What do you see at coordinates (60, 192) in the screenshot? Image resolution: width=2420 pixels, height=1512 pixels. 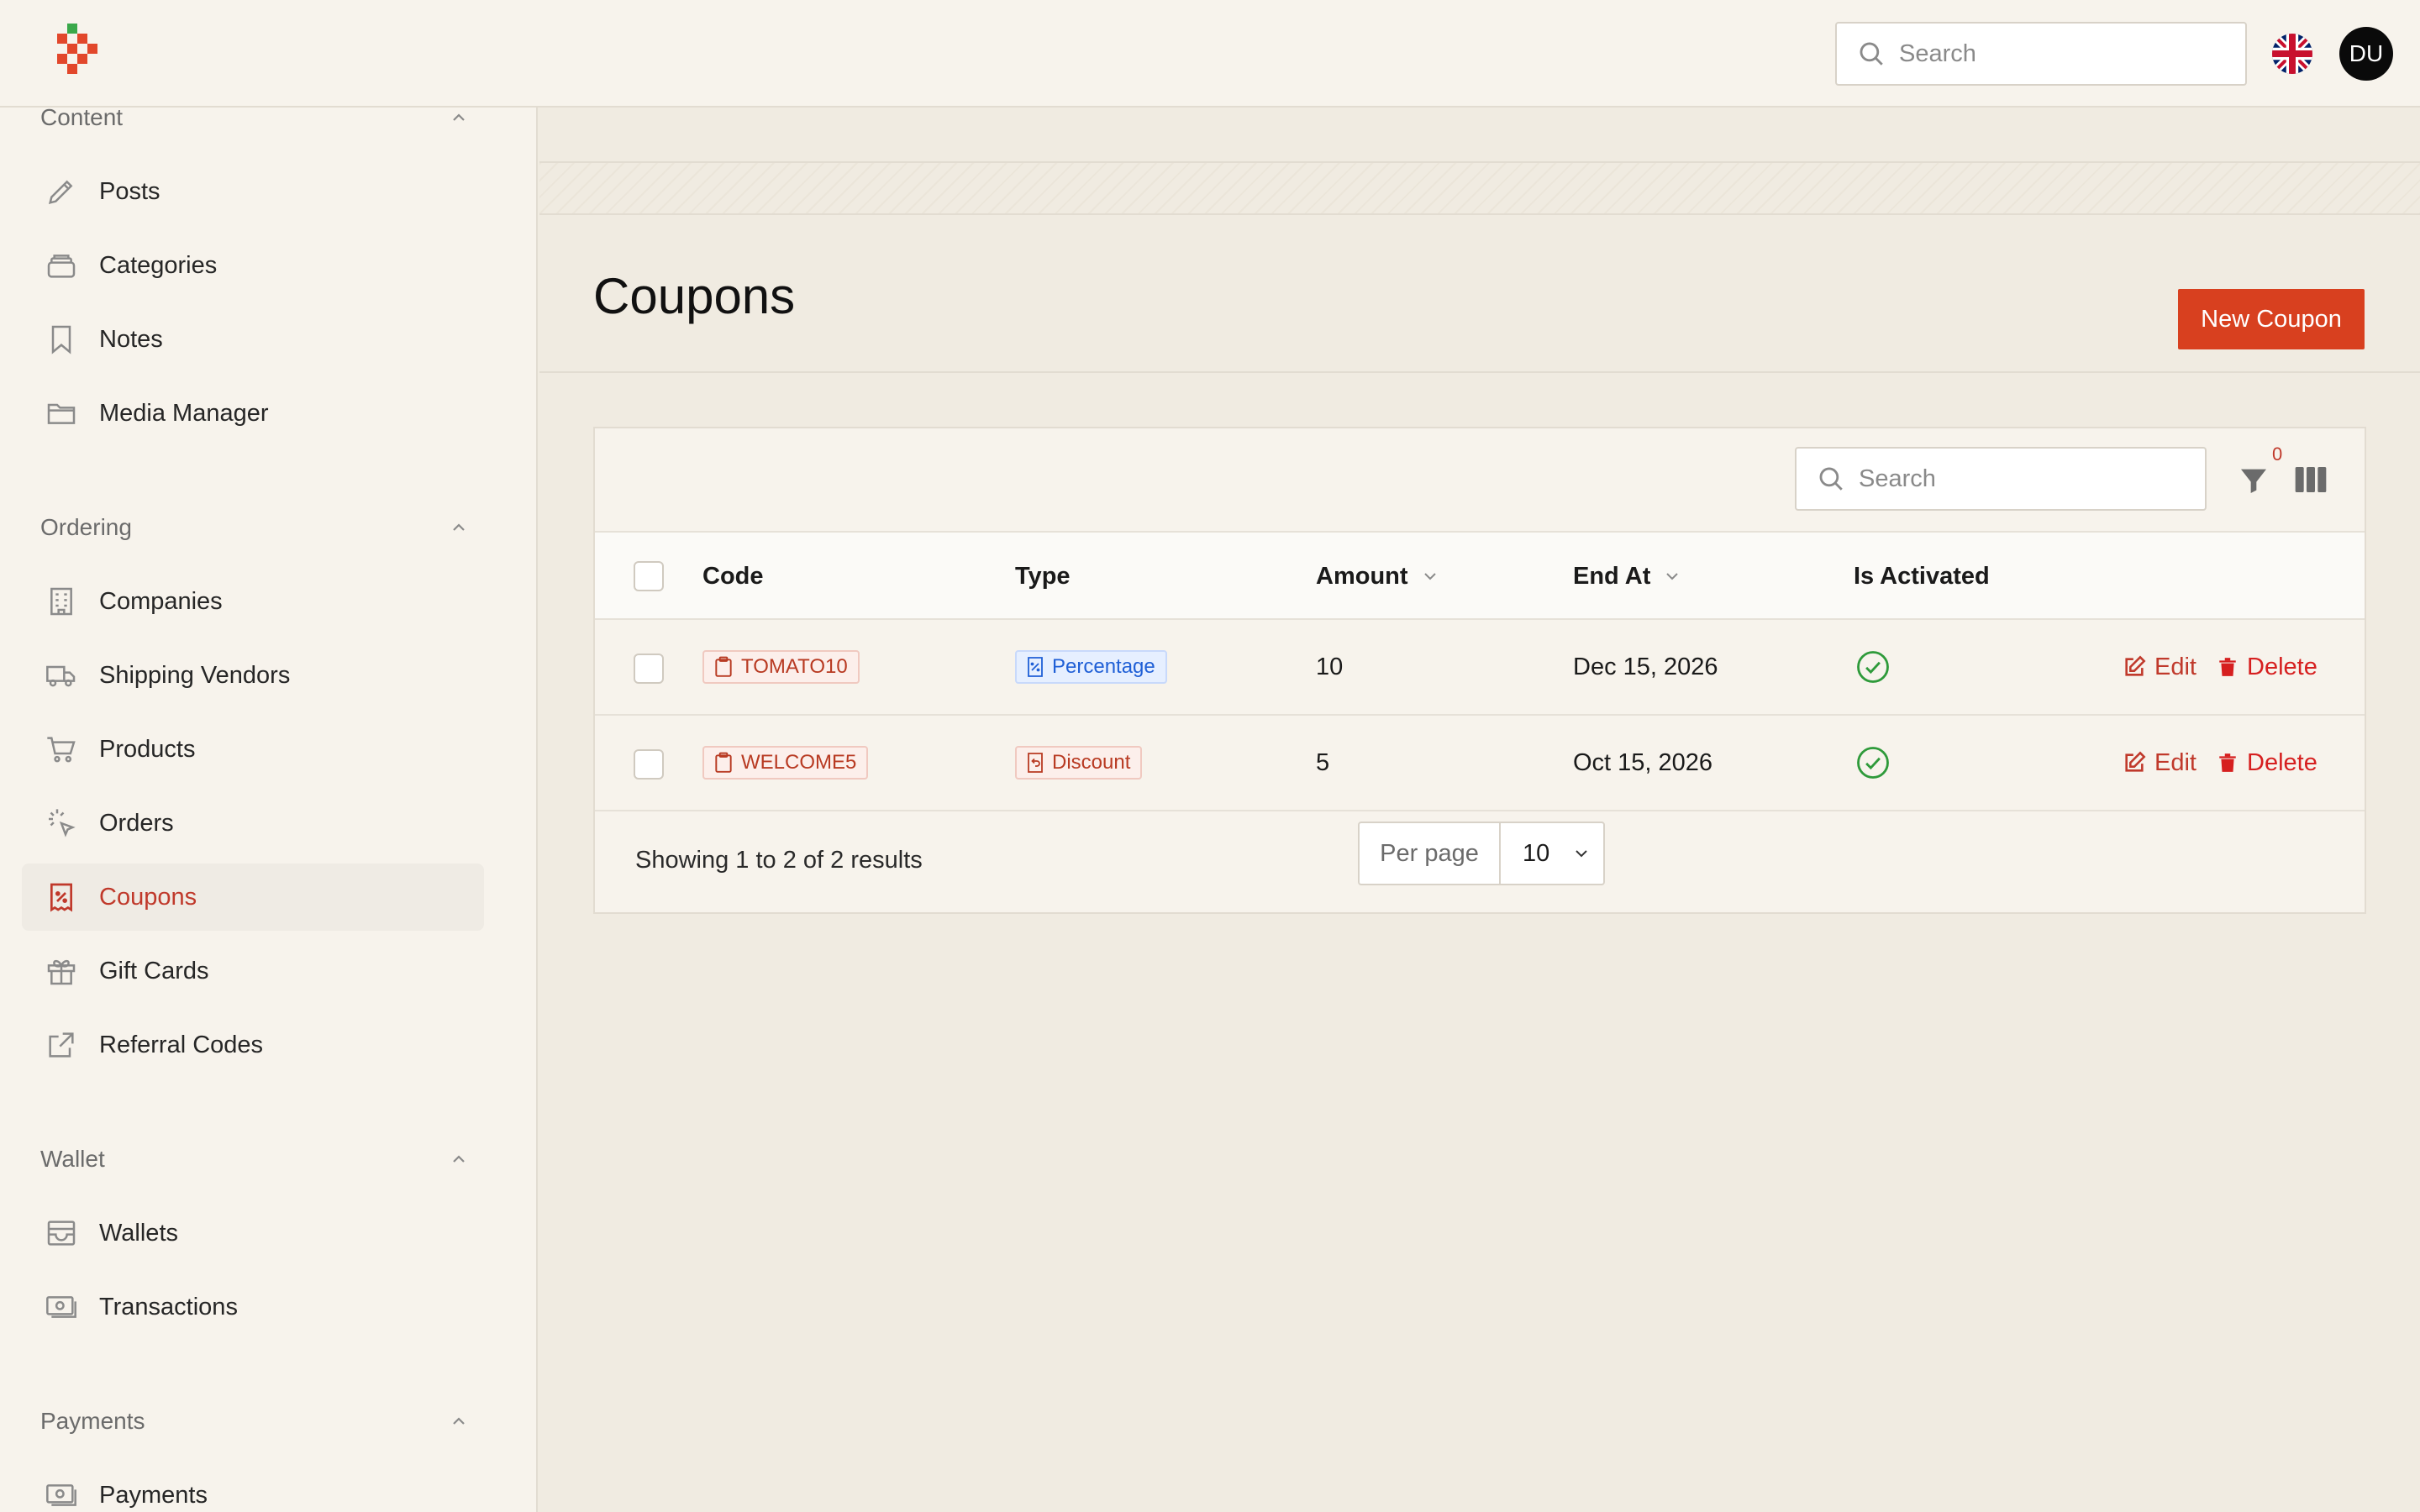 I see `pencil-icon` at bounding box center [60, 192].